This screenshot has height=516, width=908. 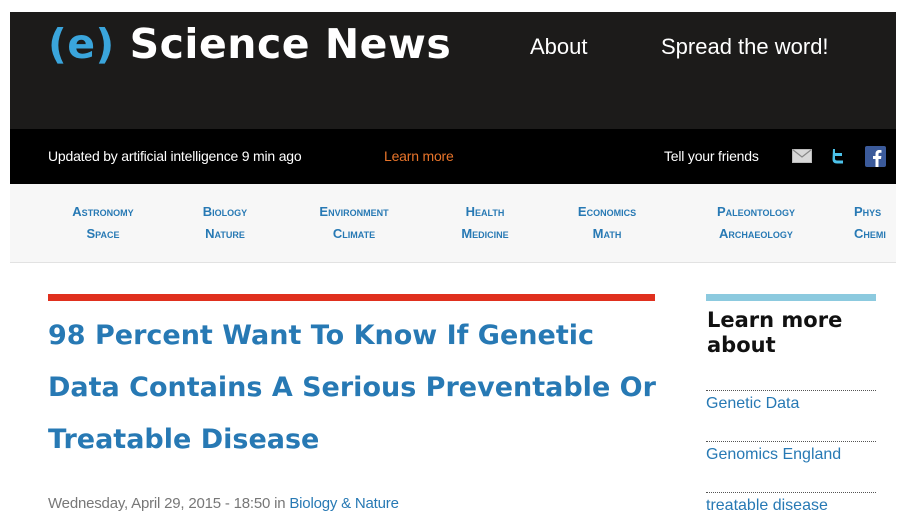 What do you see at coordinates (485, 223) in the screenshot?
I see `category-health-medicine: Health Medicine` at bounding box center [485, 223].